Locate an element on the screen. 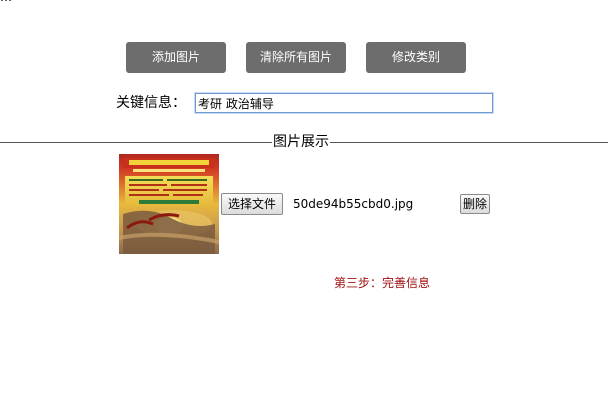  step-three-link: 第三步：完善信息 is located at coordinates (382, 283).